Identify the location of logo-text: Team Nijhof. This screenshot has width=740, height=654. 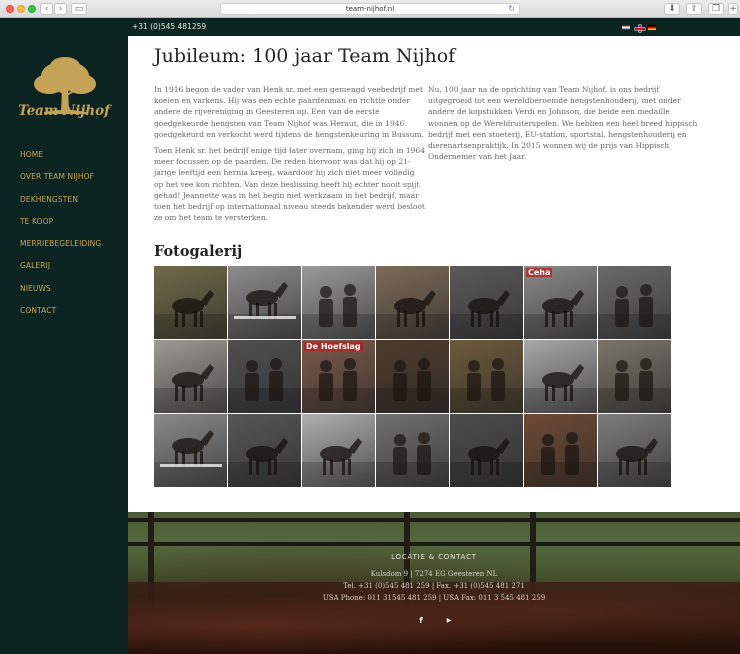
(64, 111).